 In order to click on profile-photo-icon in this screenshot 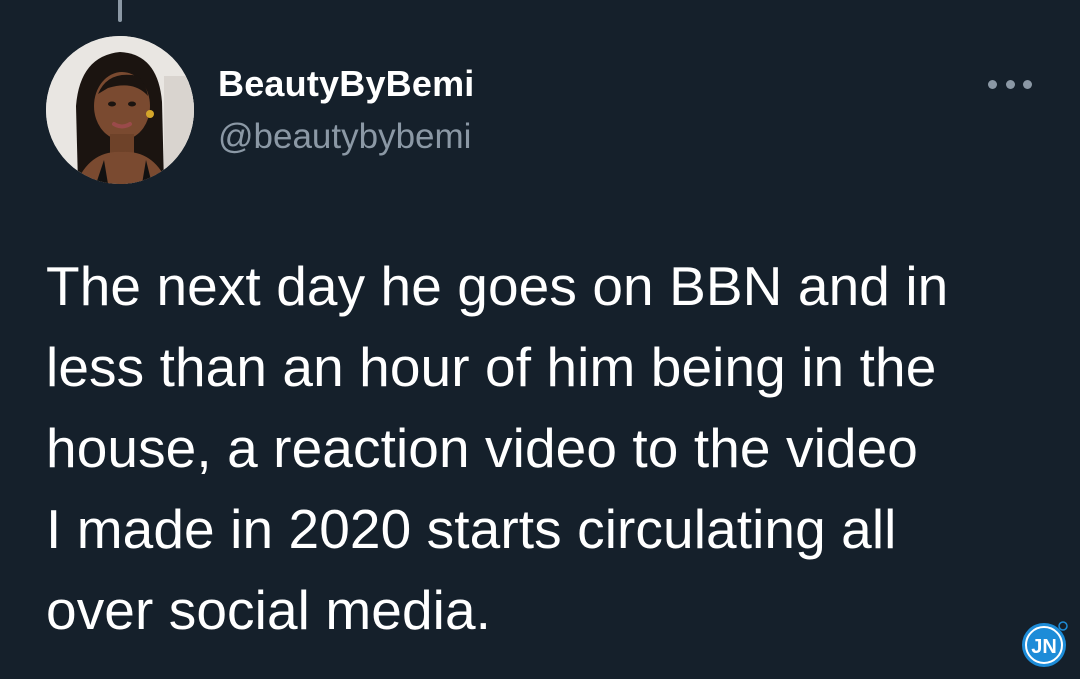, I will do `click(120, 110)`.